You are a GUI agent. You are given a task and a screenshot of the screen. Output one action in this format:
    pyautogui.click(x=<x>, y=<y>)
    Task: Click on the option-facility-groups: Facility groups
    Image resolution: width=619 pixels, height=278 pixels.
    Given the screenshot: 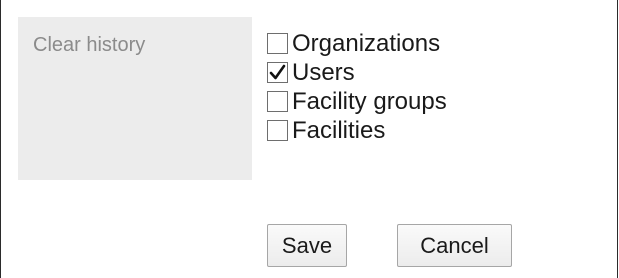 What is the action you would take?
    pyautogui.click(x=357, y=101)
    